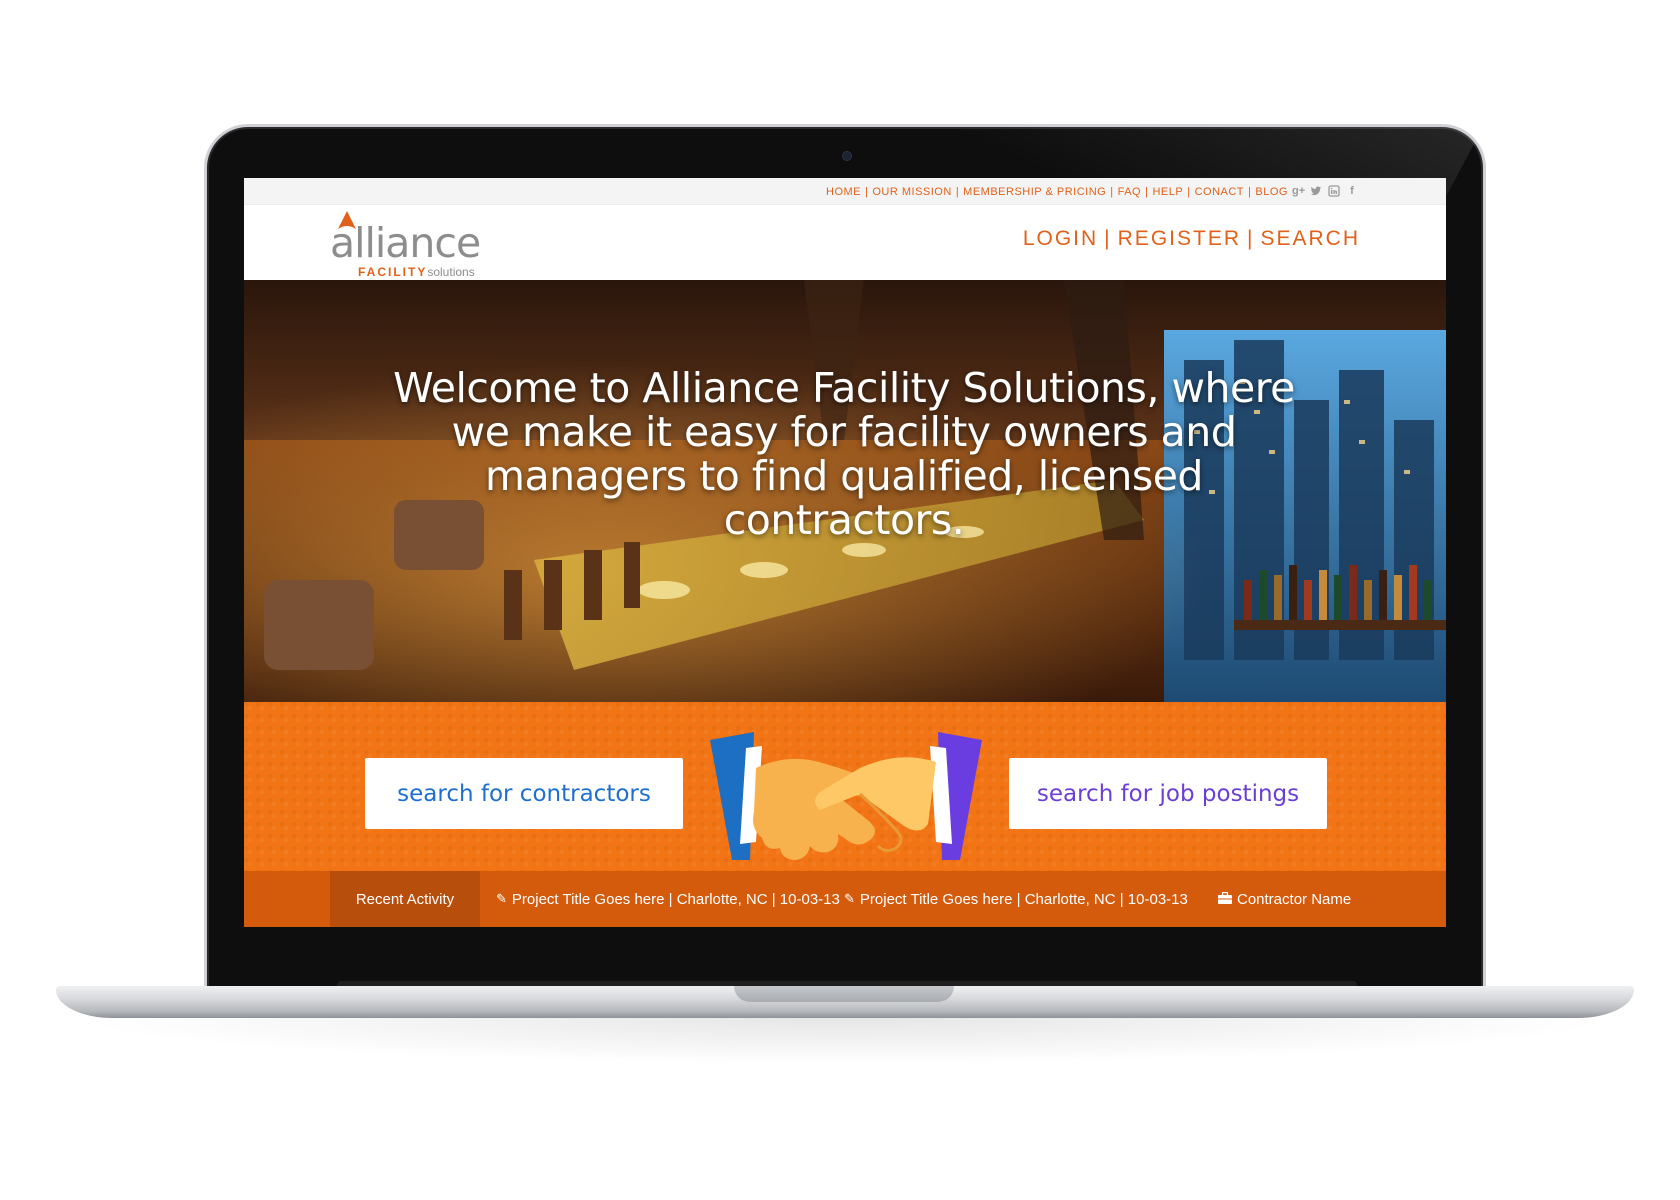 The image size is (1680, 1200). Describe the element at coordinates (1034, 192) in the screenshot. I see `nav-membership-pricing: MEMBERSHIP & PRICING` at that location.